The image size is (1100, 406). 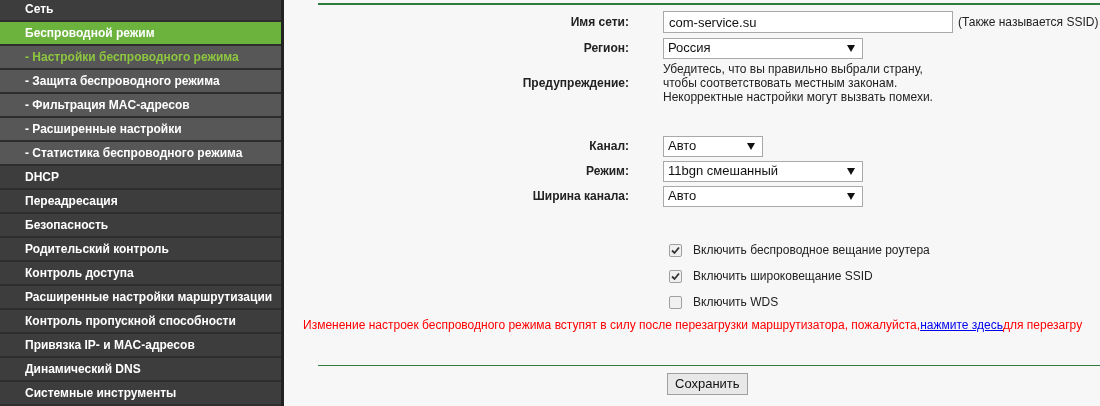 What do you see at coordinates (606, 48) in the screenshot?
I see `field-label: Регион:` at bounding box center [606, 48].